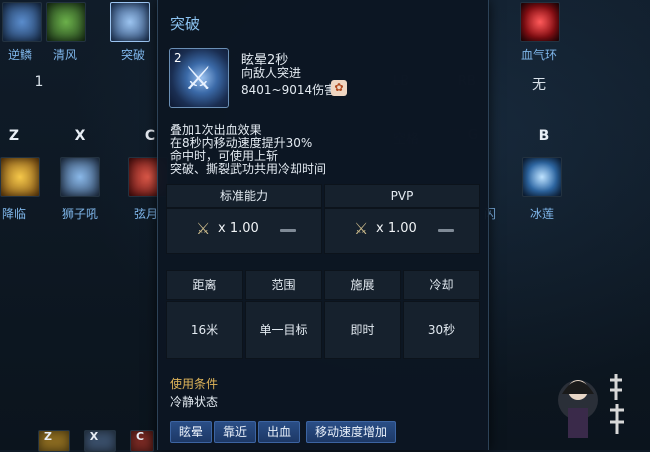  I want to click on skill-icon-xueqihuan, so click(540, 22).